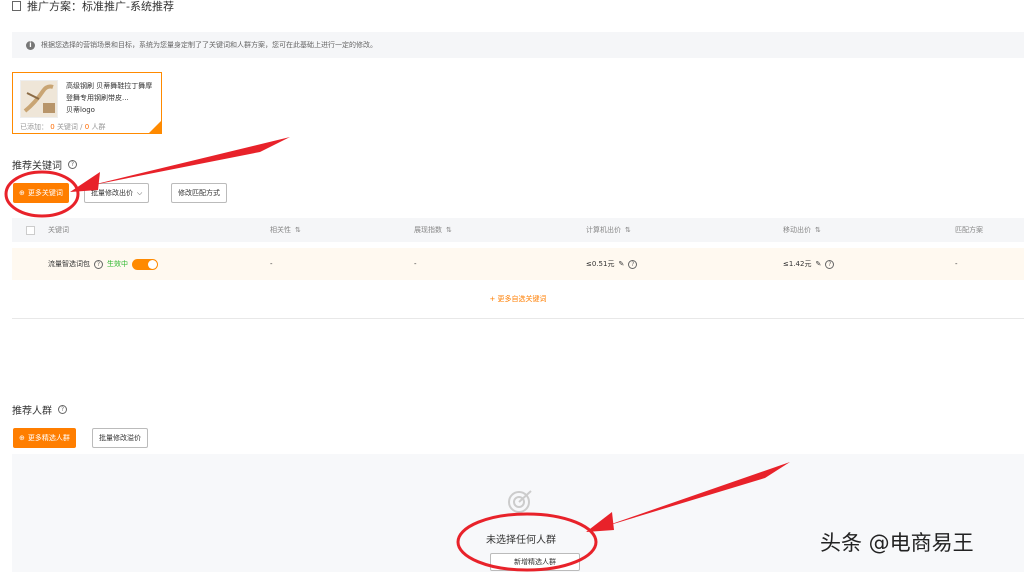  I want to click on annotation-circle-keywords, so click(42, 194).